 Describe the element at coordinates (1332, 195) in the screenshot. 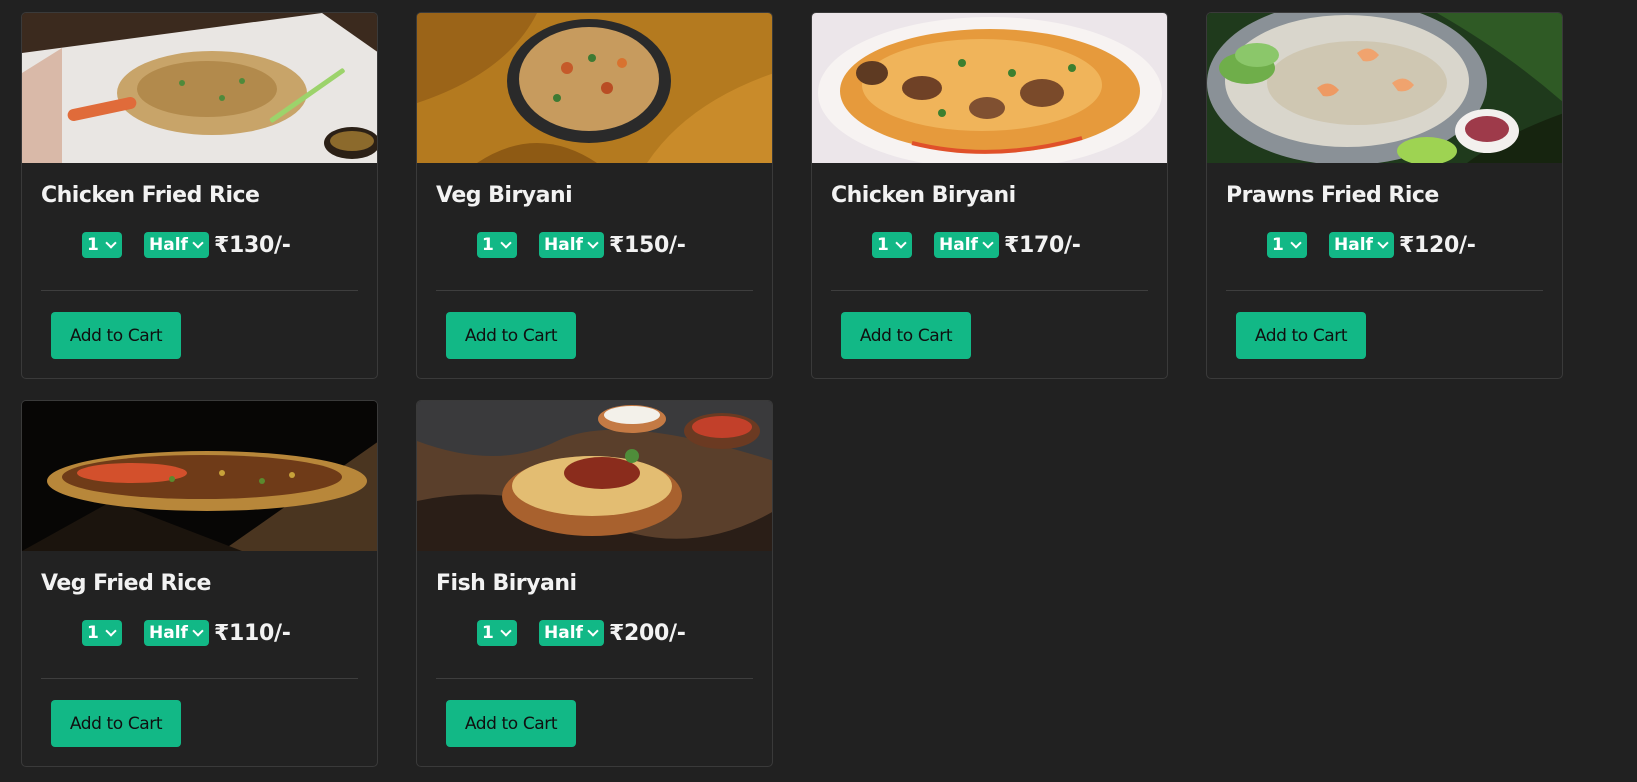

I see `item-title: Prawns Fried Rice` at that location.